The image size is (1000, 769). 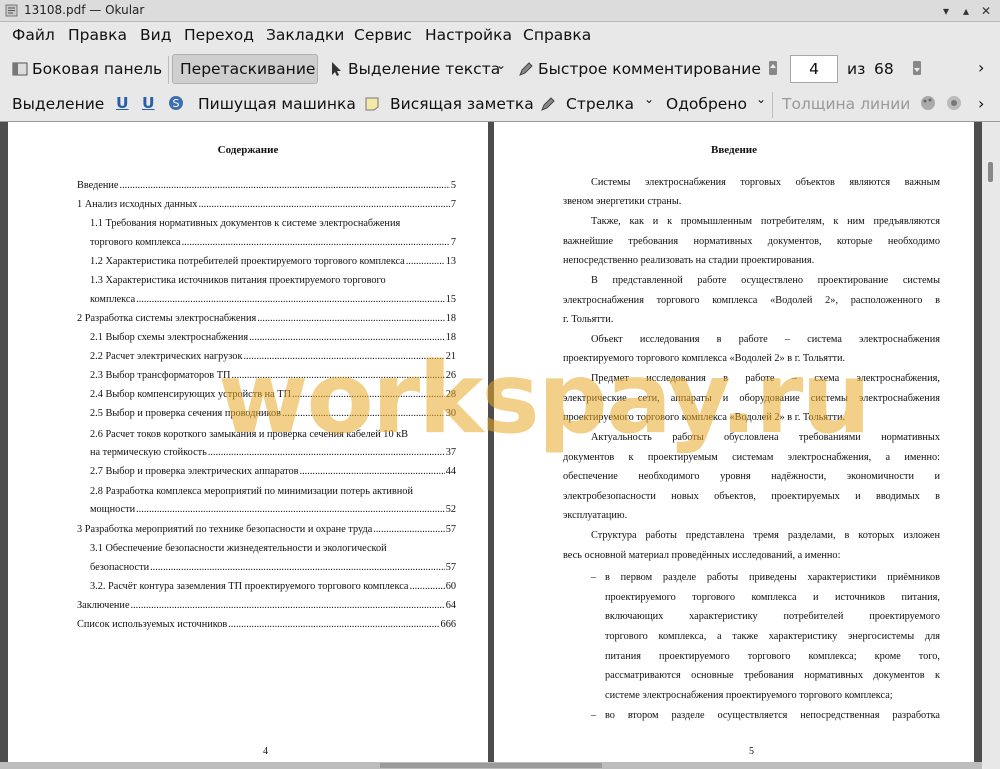 What do you see at coordinates (265, 751) in the screenshot?
I see `page-number: 4` at bounding box center [265, 751].